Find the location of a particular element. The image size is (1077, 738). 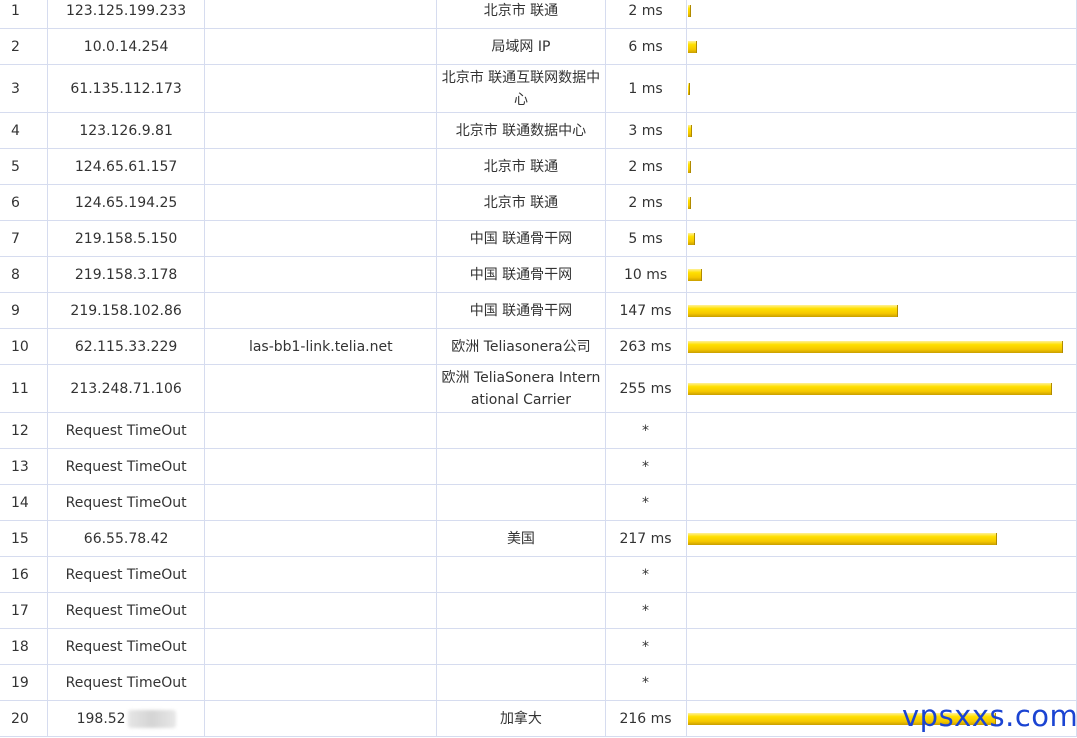

hop-ip: 124.65.61.157 is located at coordinates (126, 166).